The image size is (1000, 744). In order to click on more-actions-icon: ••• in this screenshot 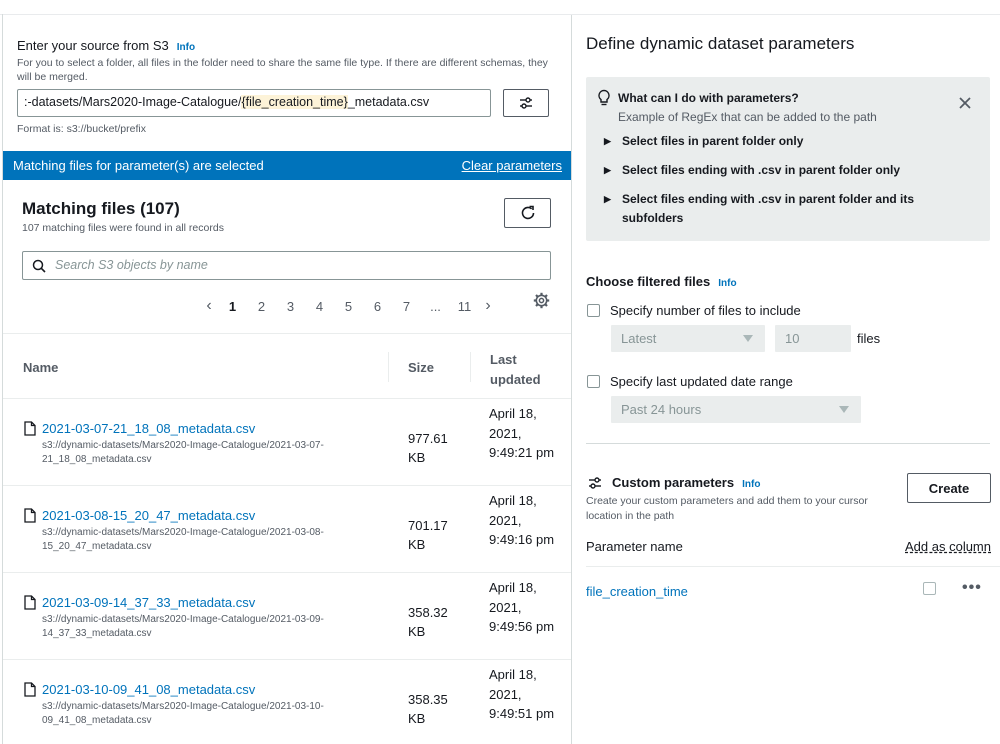, I will do `click(972, 588)`.